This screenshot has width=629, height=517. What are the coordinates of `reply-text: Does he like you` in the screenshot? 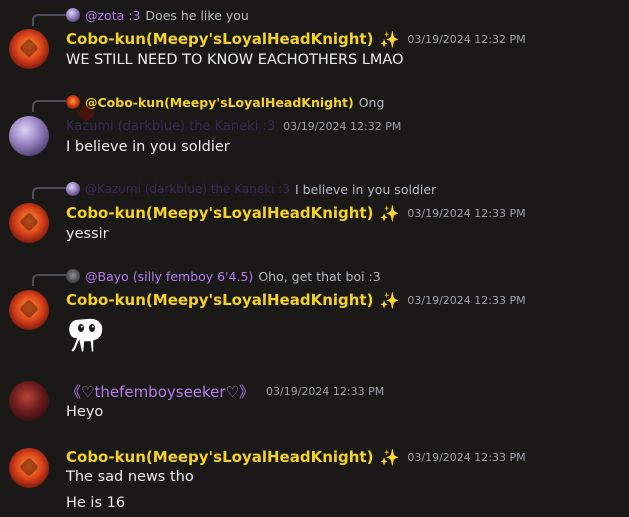 It's located at (197, 15).